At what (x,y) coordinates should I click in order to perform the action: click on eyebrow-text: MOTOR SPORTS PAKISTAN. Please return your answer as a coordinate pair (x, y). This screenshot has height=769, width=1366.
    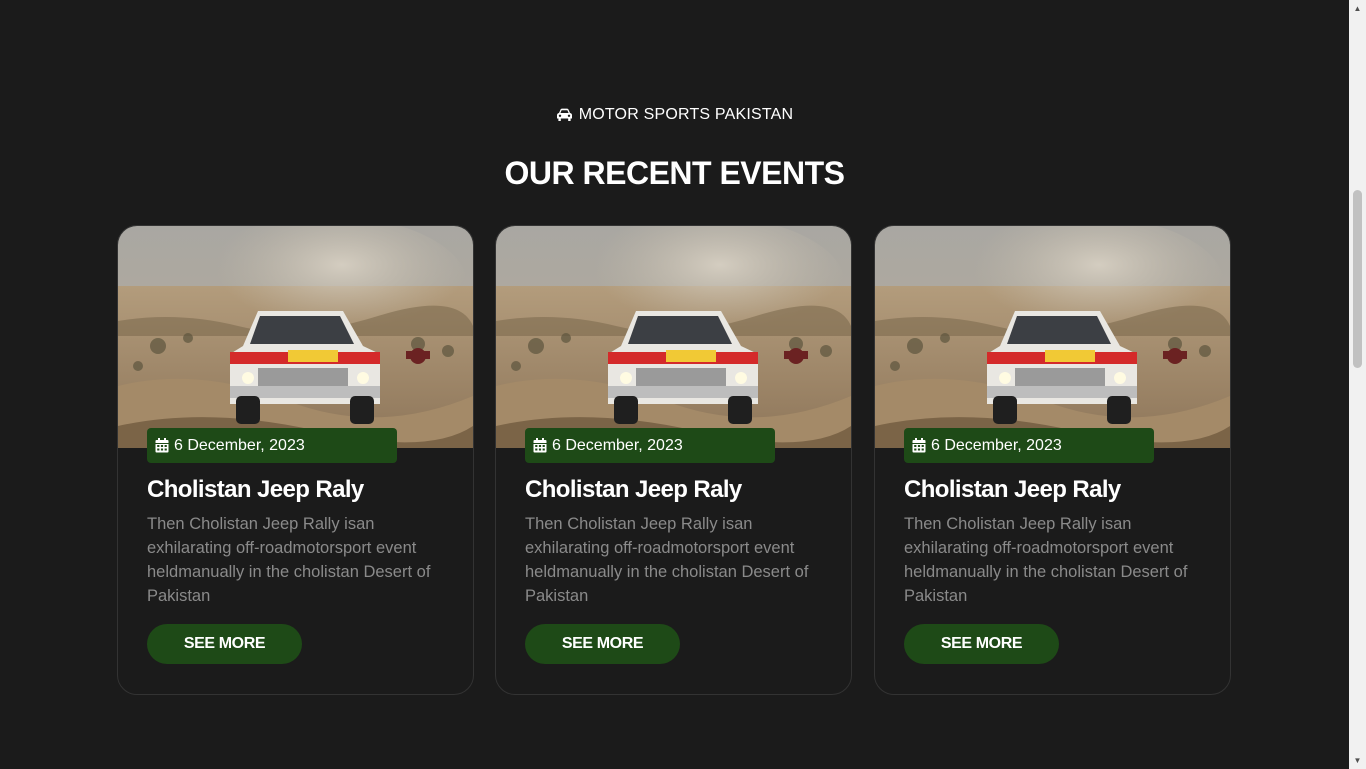
    Looking at the image, I should click on (686, 114).